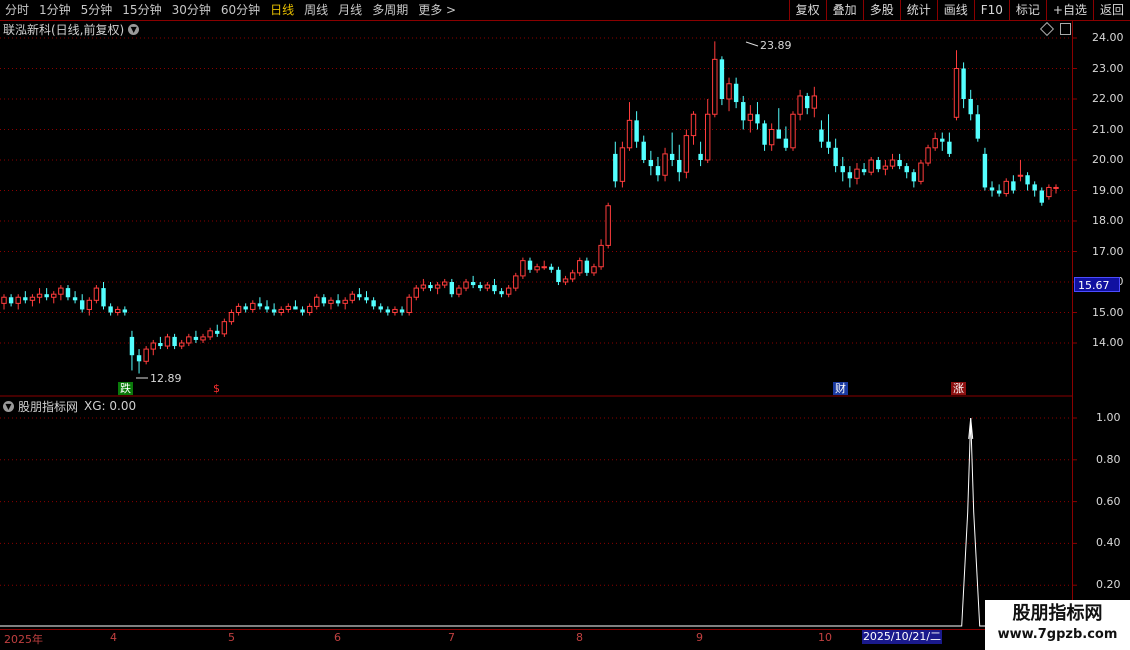 The width and height of the screenshot is (1130, 650). What do you see at coordinates (97, 10) in the screenshot?
I see `tab-5min: 5分钟` at bounding box center [97, 10].